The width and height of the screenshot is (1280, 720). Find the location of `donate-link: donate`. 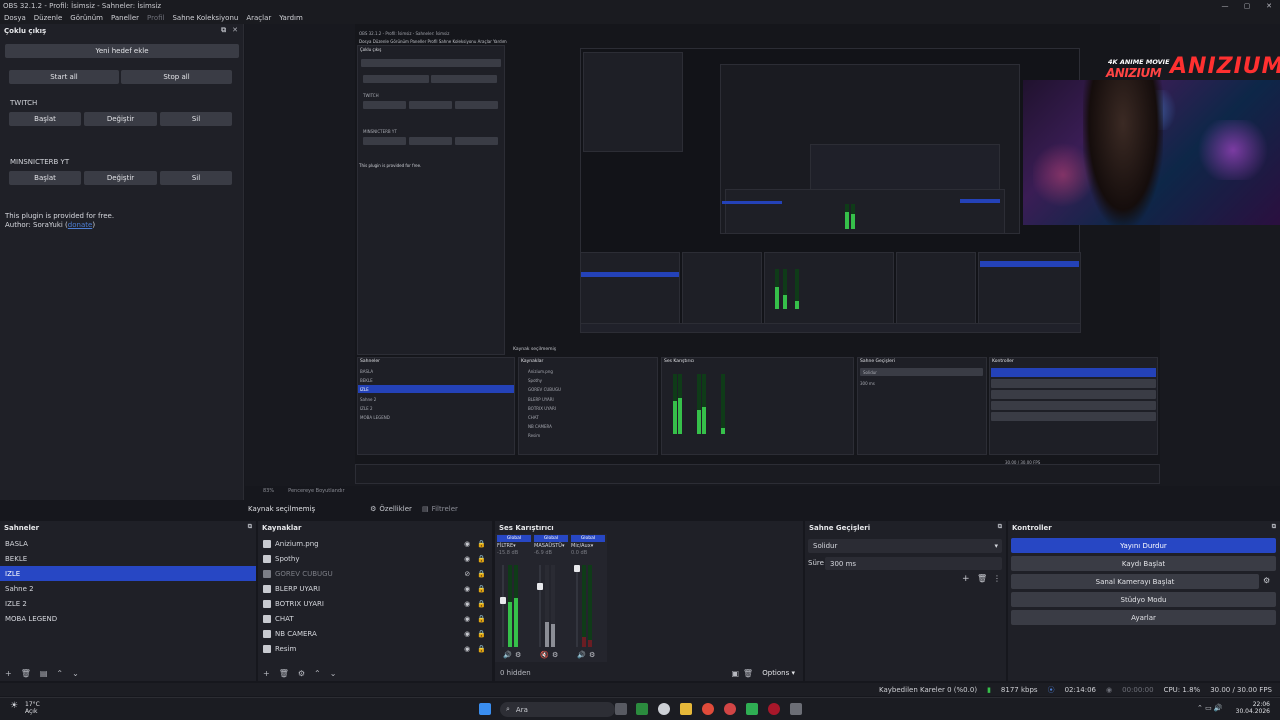

donate-link: donate is located at coordinates (80, 225).